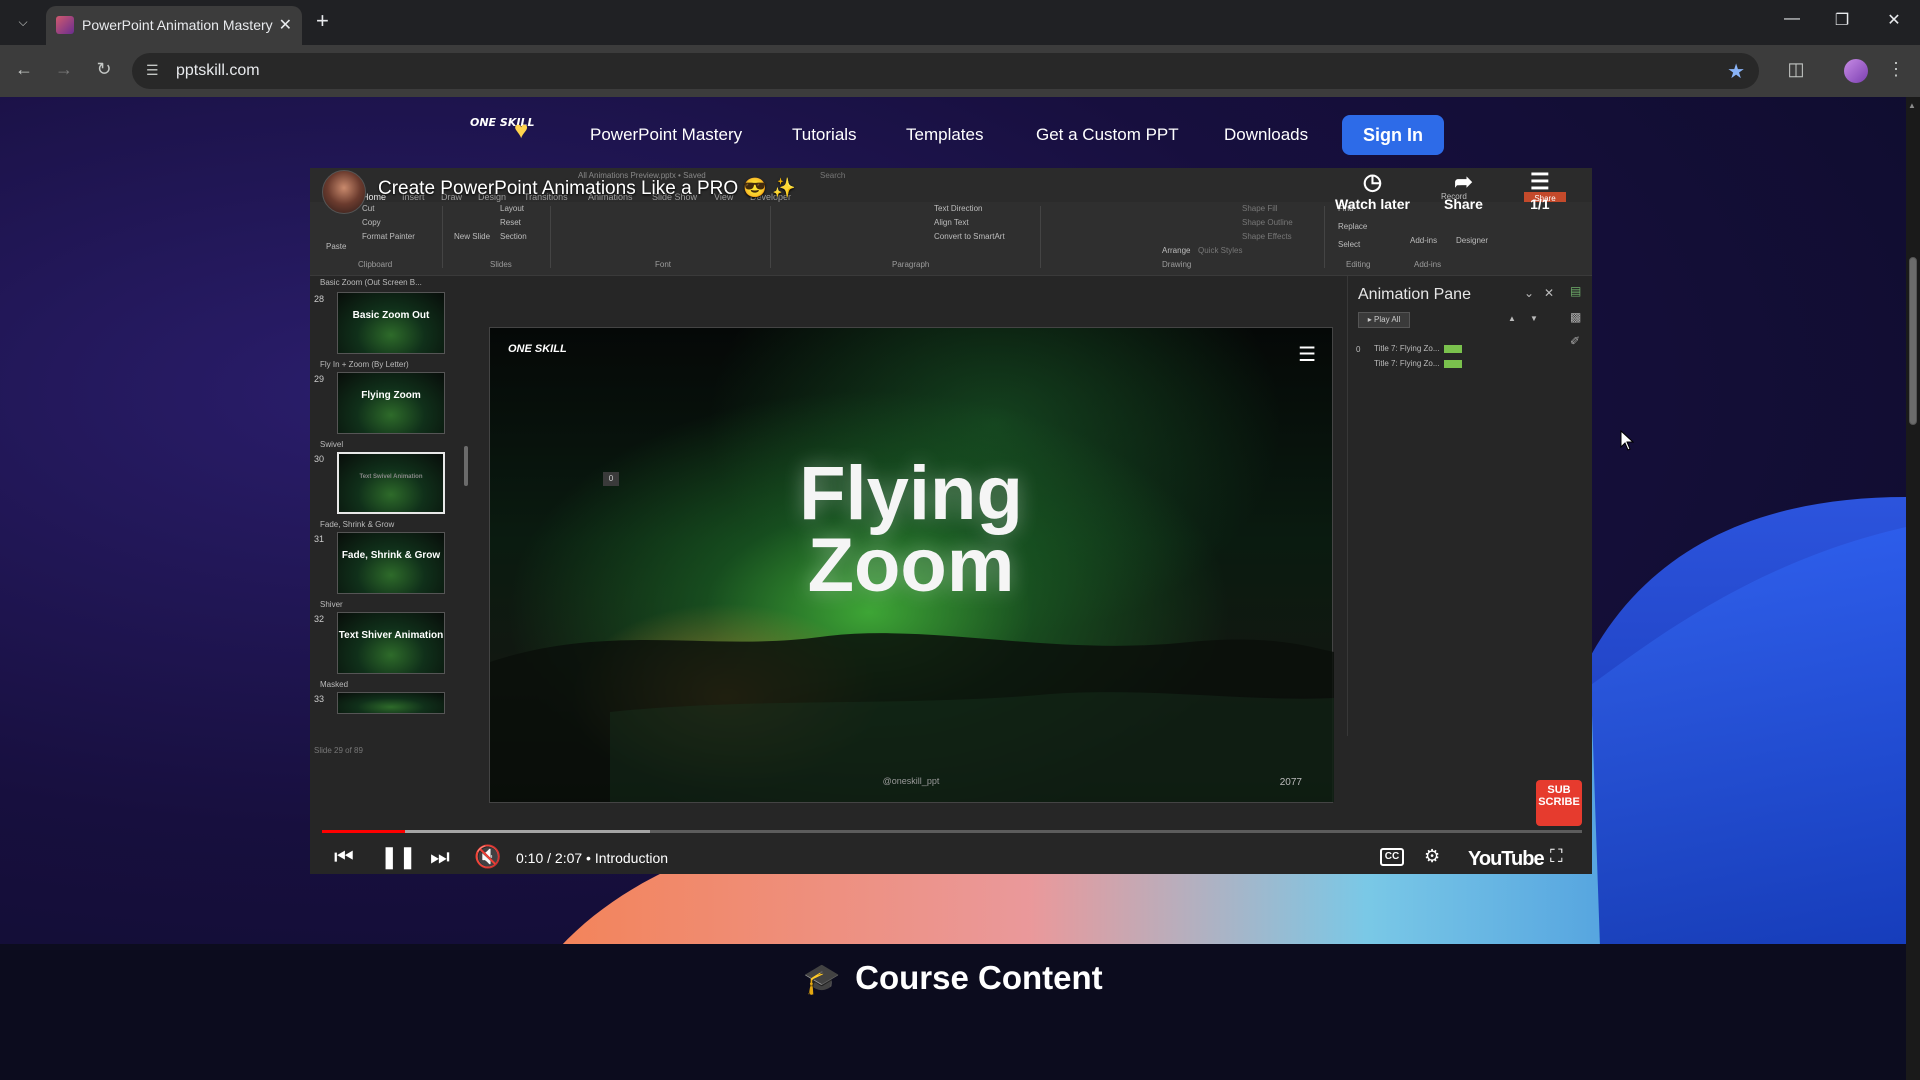  I want to click on captions-icon: CC, so click(1392, 857).